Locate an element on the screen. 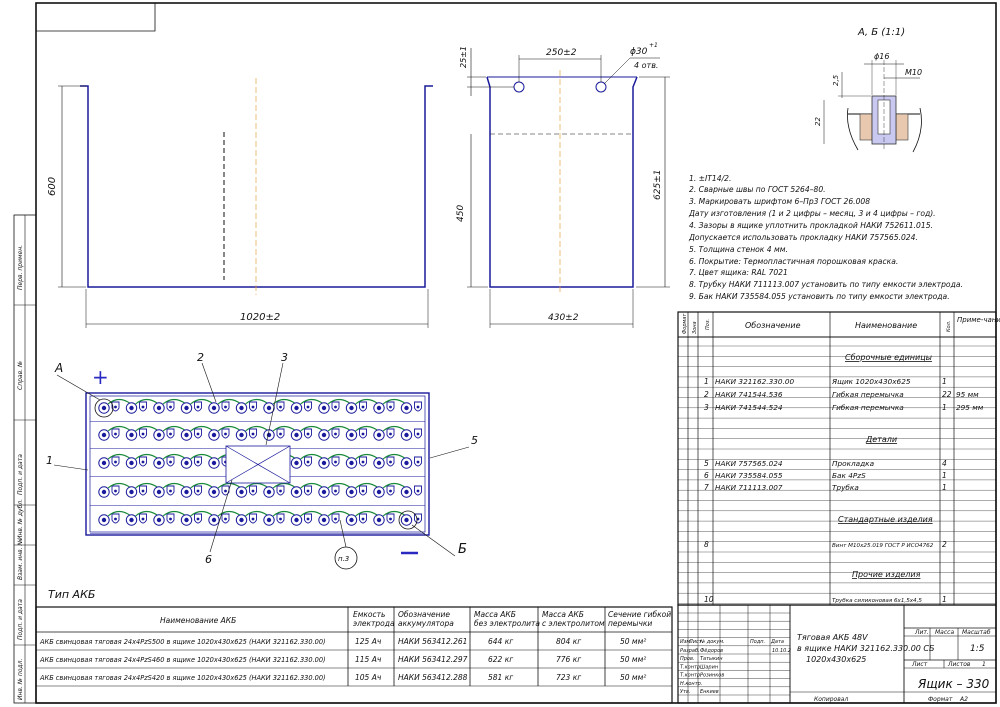 The width and height of the screenshot is (1000, 707). spec-pos: 6 is located at coordinates (706, 475).